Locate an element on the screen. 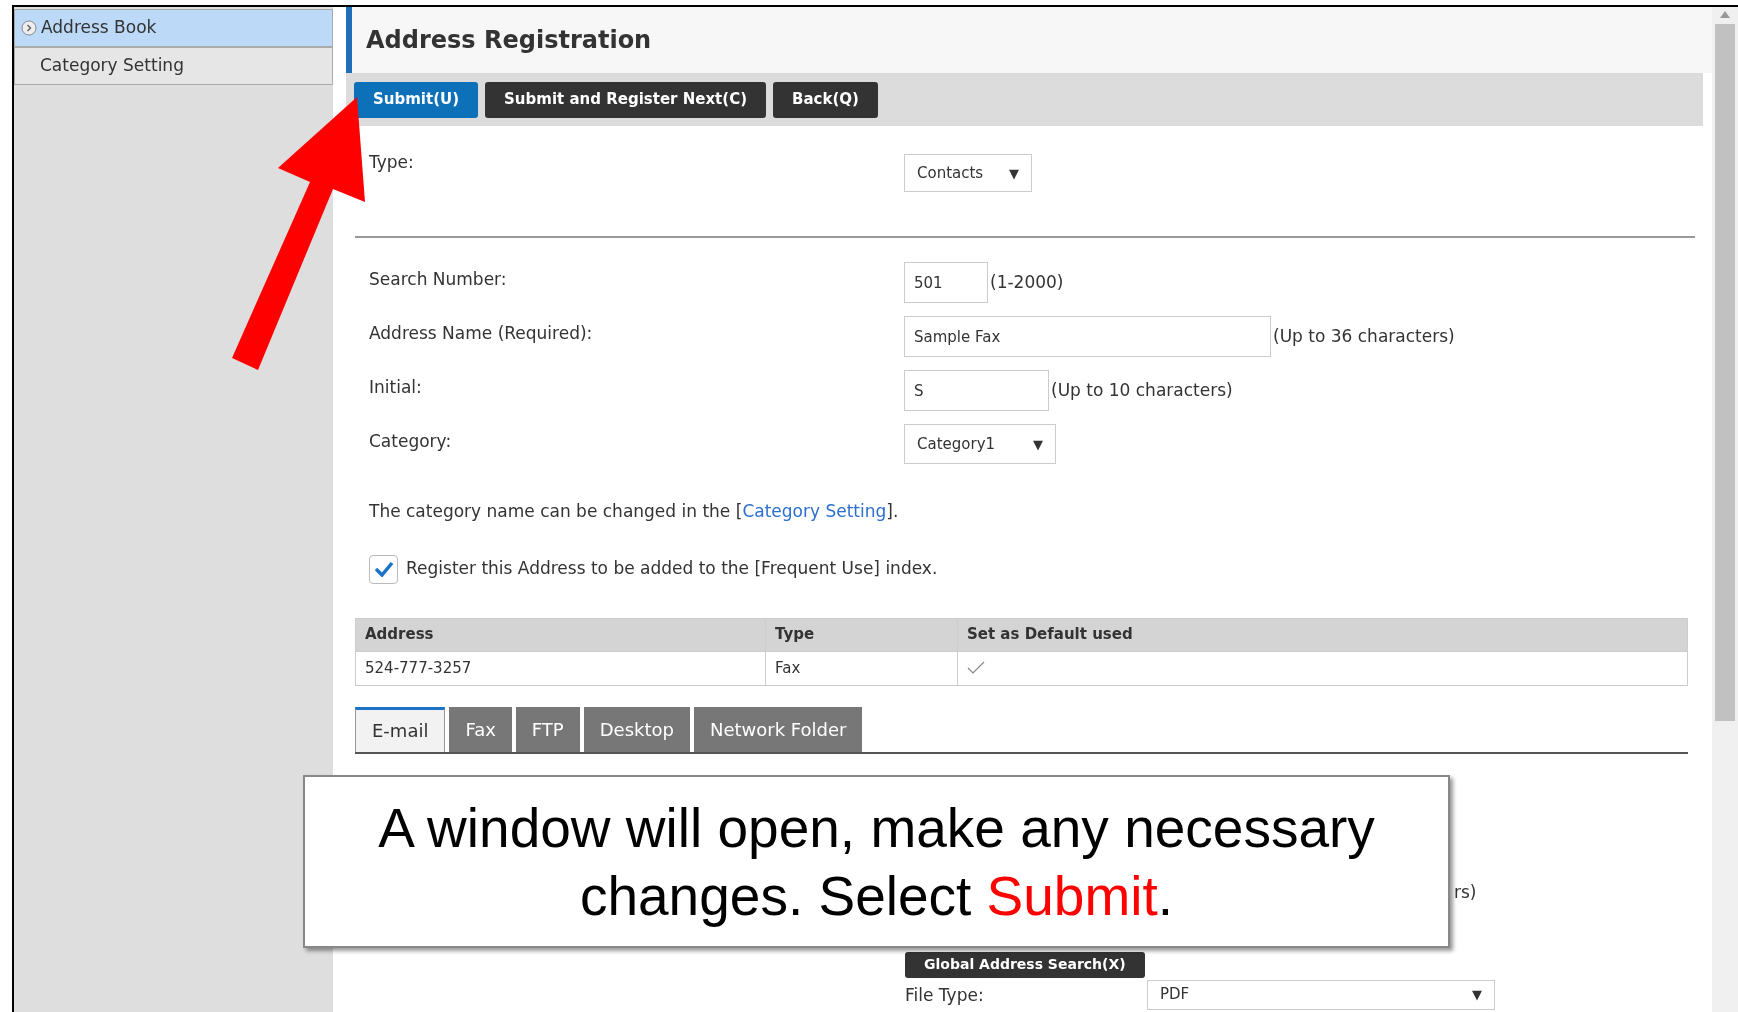 Image resolution: width=1738 pixels, height=1012 pixels. tab: Desktop is located at coordinates (636, 729).